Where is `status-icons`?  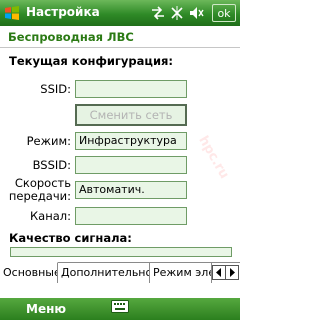
status-icons is located at coordinates (177, 13).